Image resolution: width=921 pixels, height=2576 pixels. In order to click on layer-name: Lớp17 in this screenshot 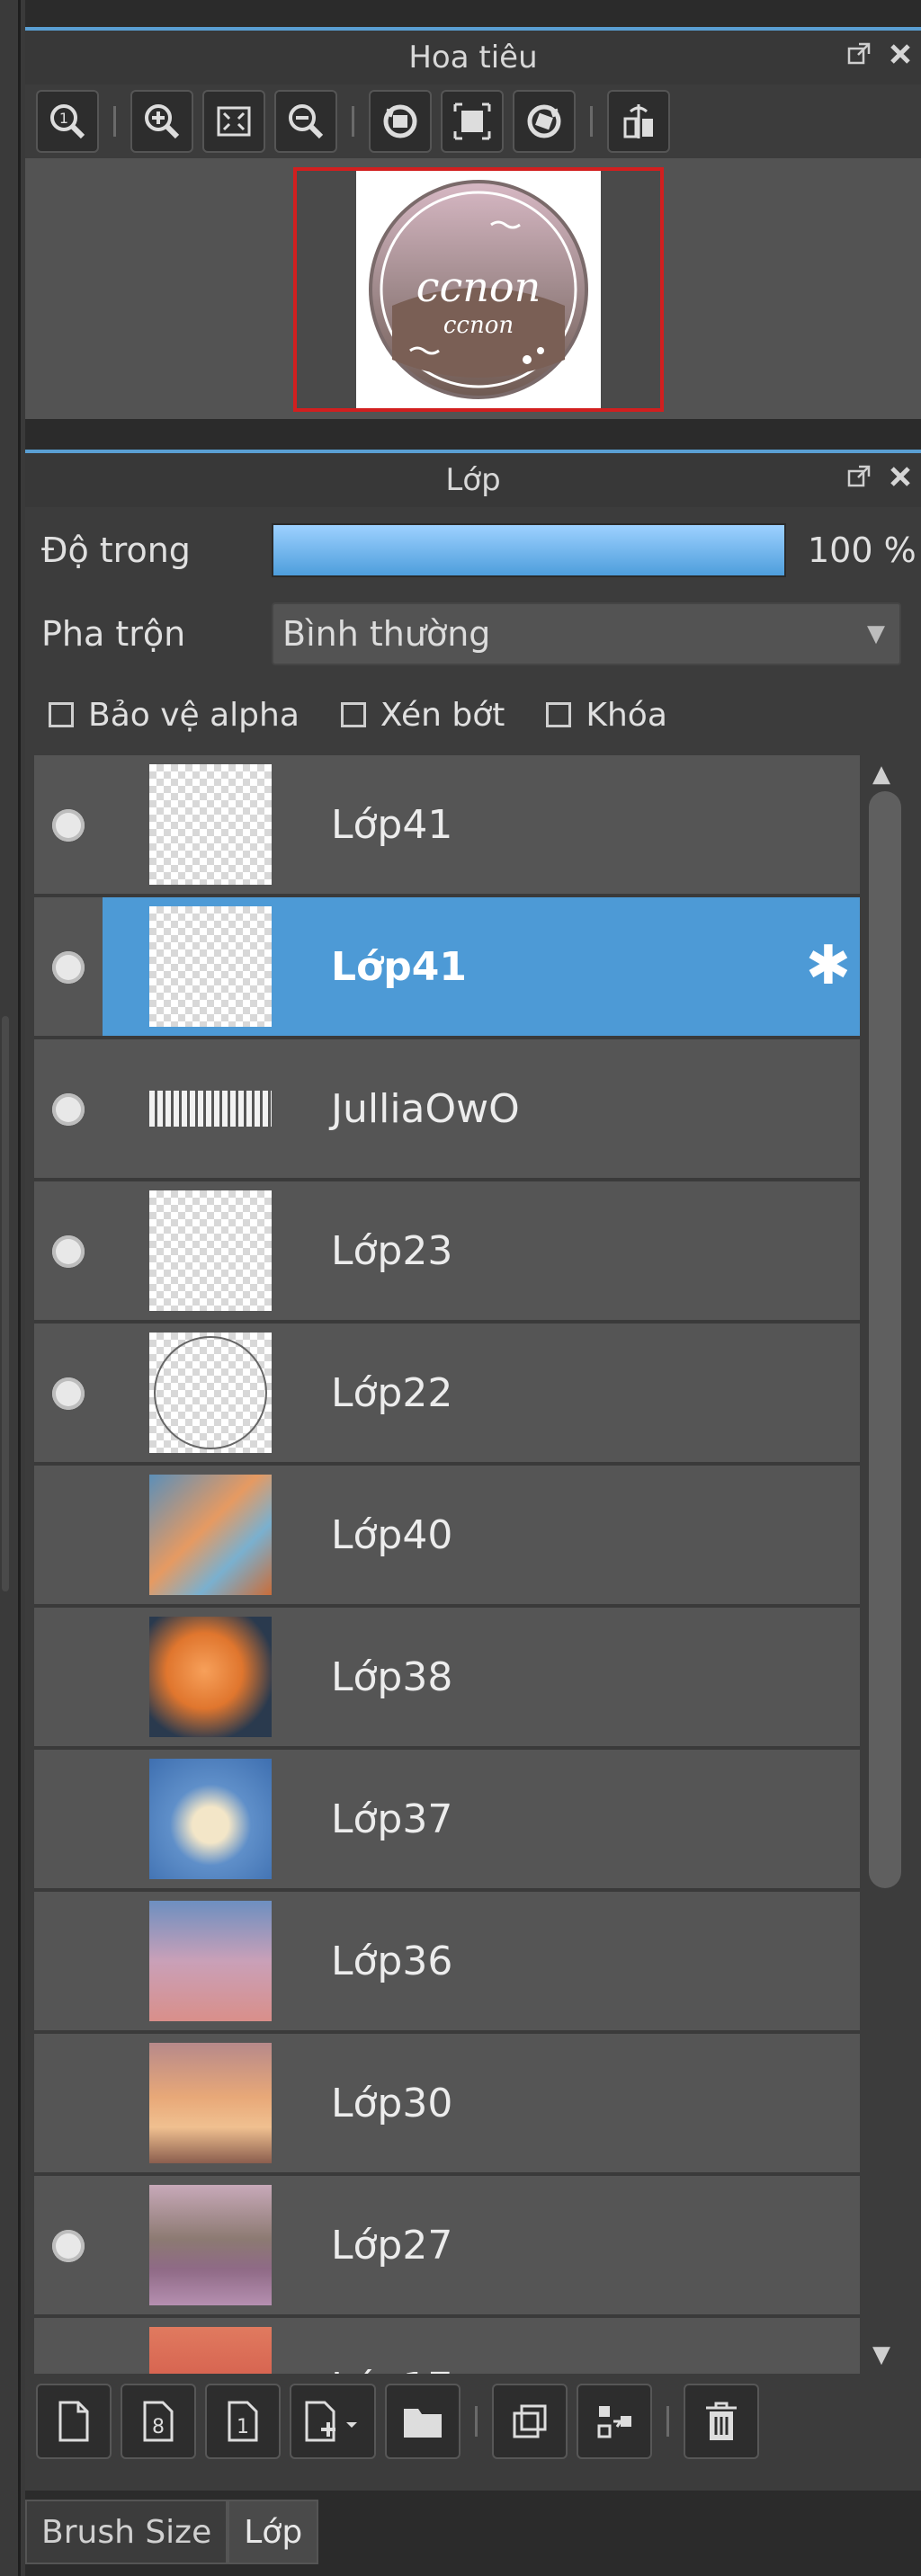, I will do `click(391, 2370)`.